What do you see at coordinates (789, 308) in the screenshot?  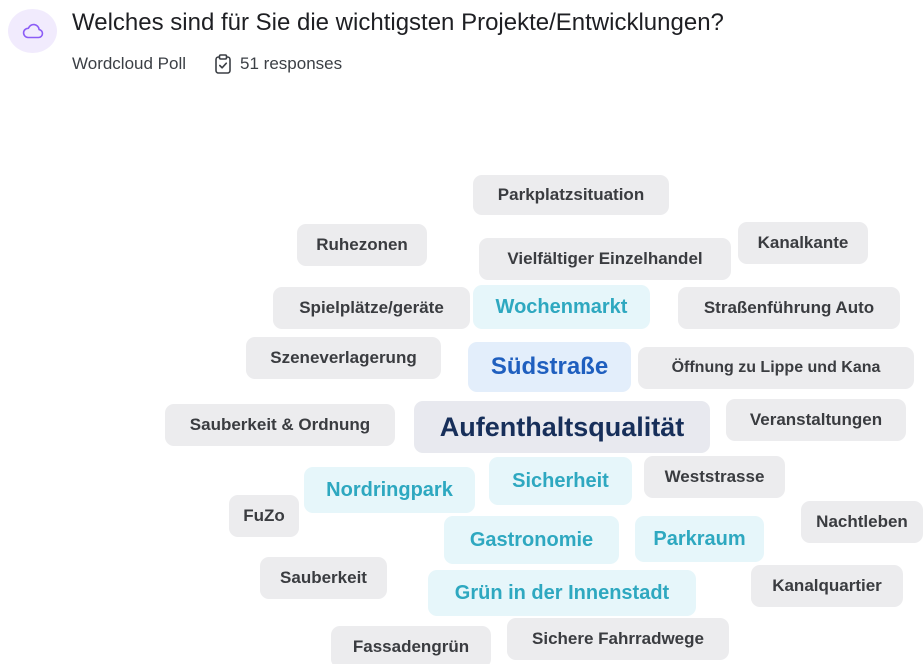 I see `word-chip: Straßenführung Auto` at bounding box center [789, 308].